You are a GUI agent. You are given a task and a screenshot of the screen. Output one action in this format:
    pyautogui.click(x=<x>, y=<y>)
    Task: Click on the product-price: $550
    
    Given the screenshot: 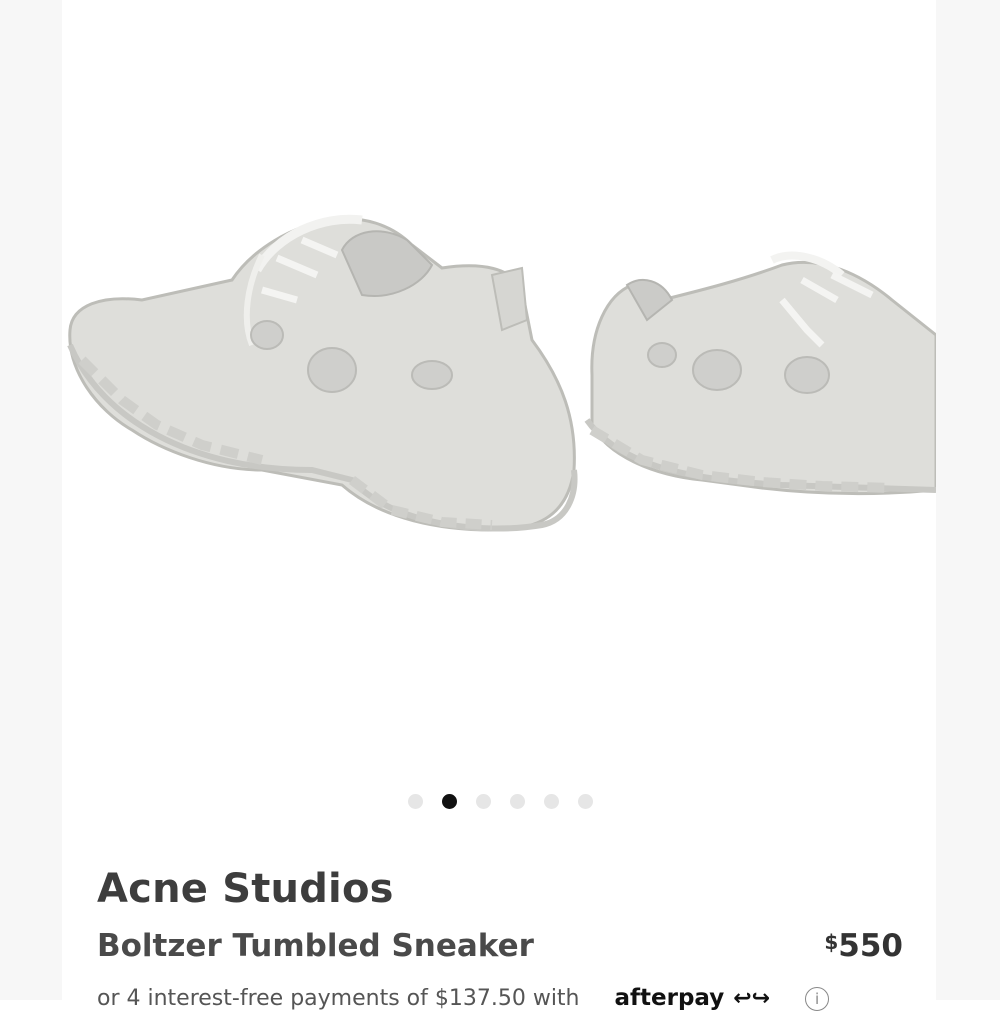 What is the action you would take?
    pyautogui.click(x=863, y=946)
    